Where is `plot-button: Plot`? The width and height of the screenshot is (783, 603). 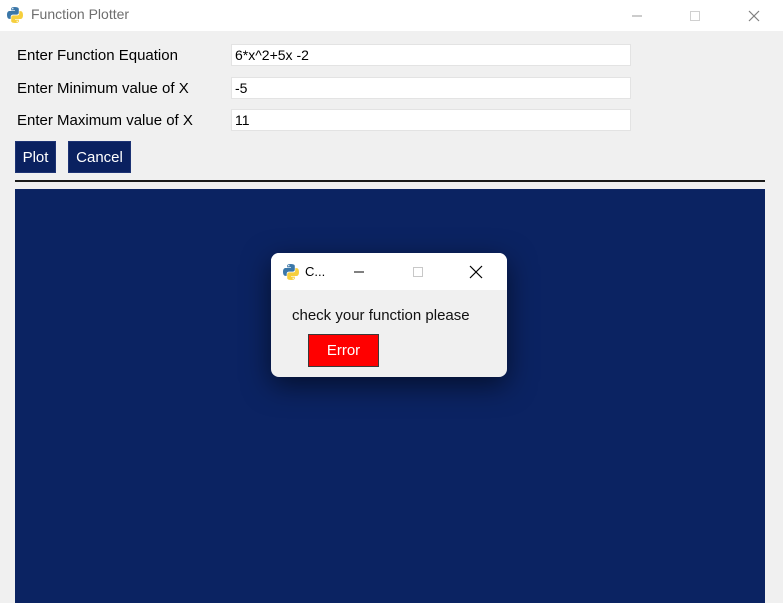 plot-button: Plot is located at coordinates (35, 157).